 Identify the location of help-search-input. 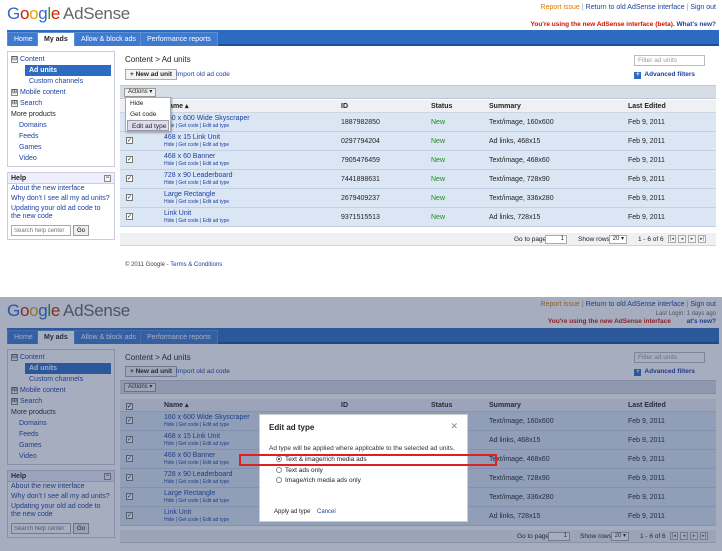
(41, 230).